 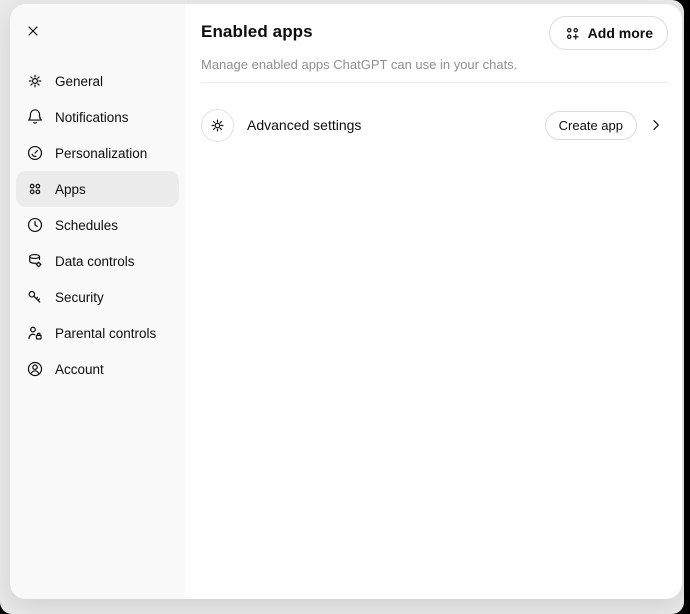 I want to click on sidebar-item-label: Notifications, so click(x=92, y=117).